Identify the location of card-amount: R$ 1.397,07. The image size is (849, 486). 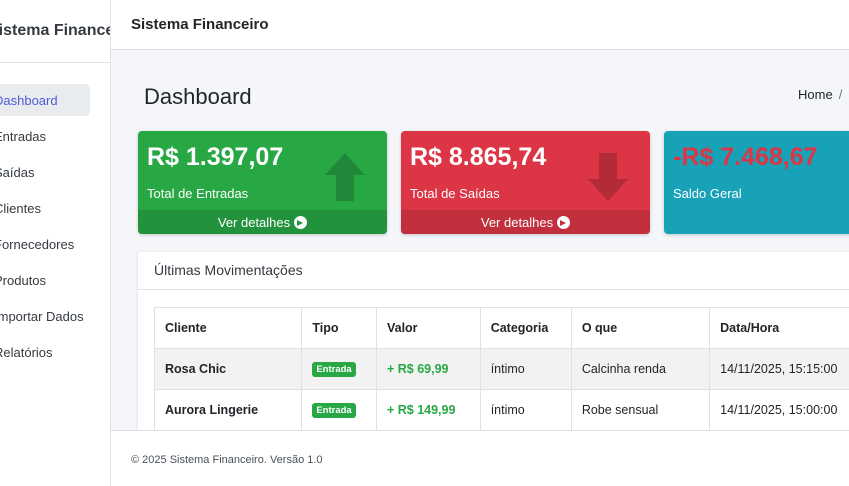
(215, 157).